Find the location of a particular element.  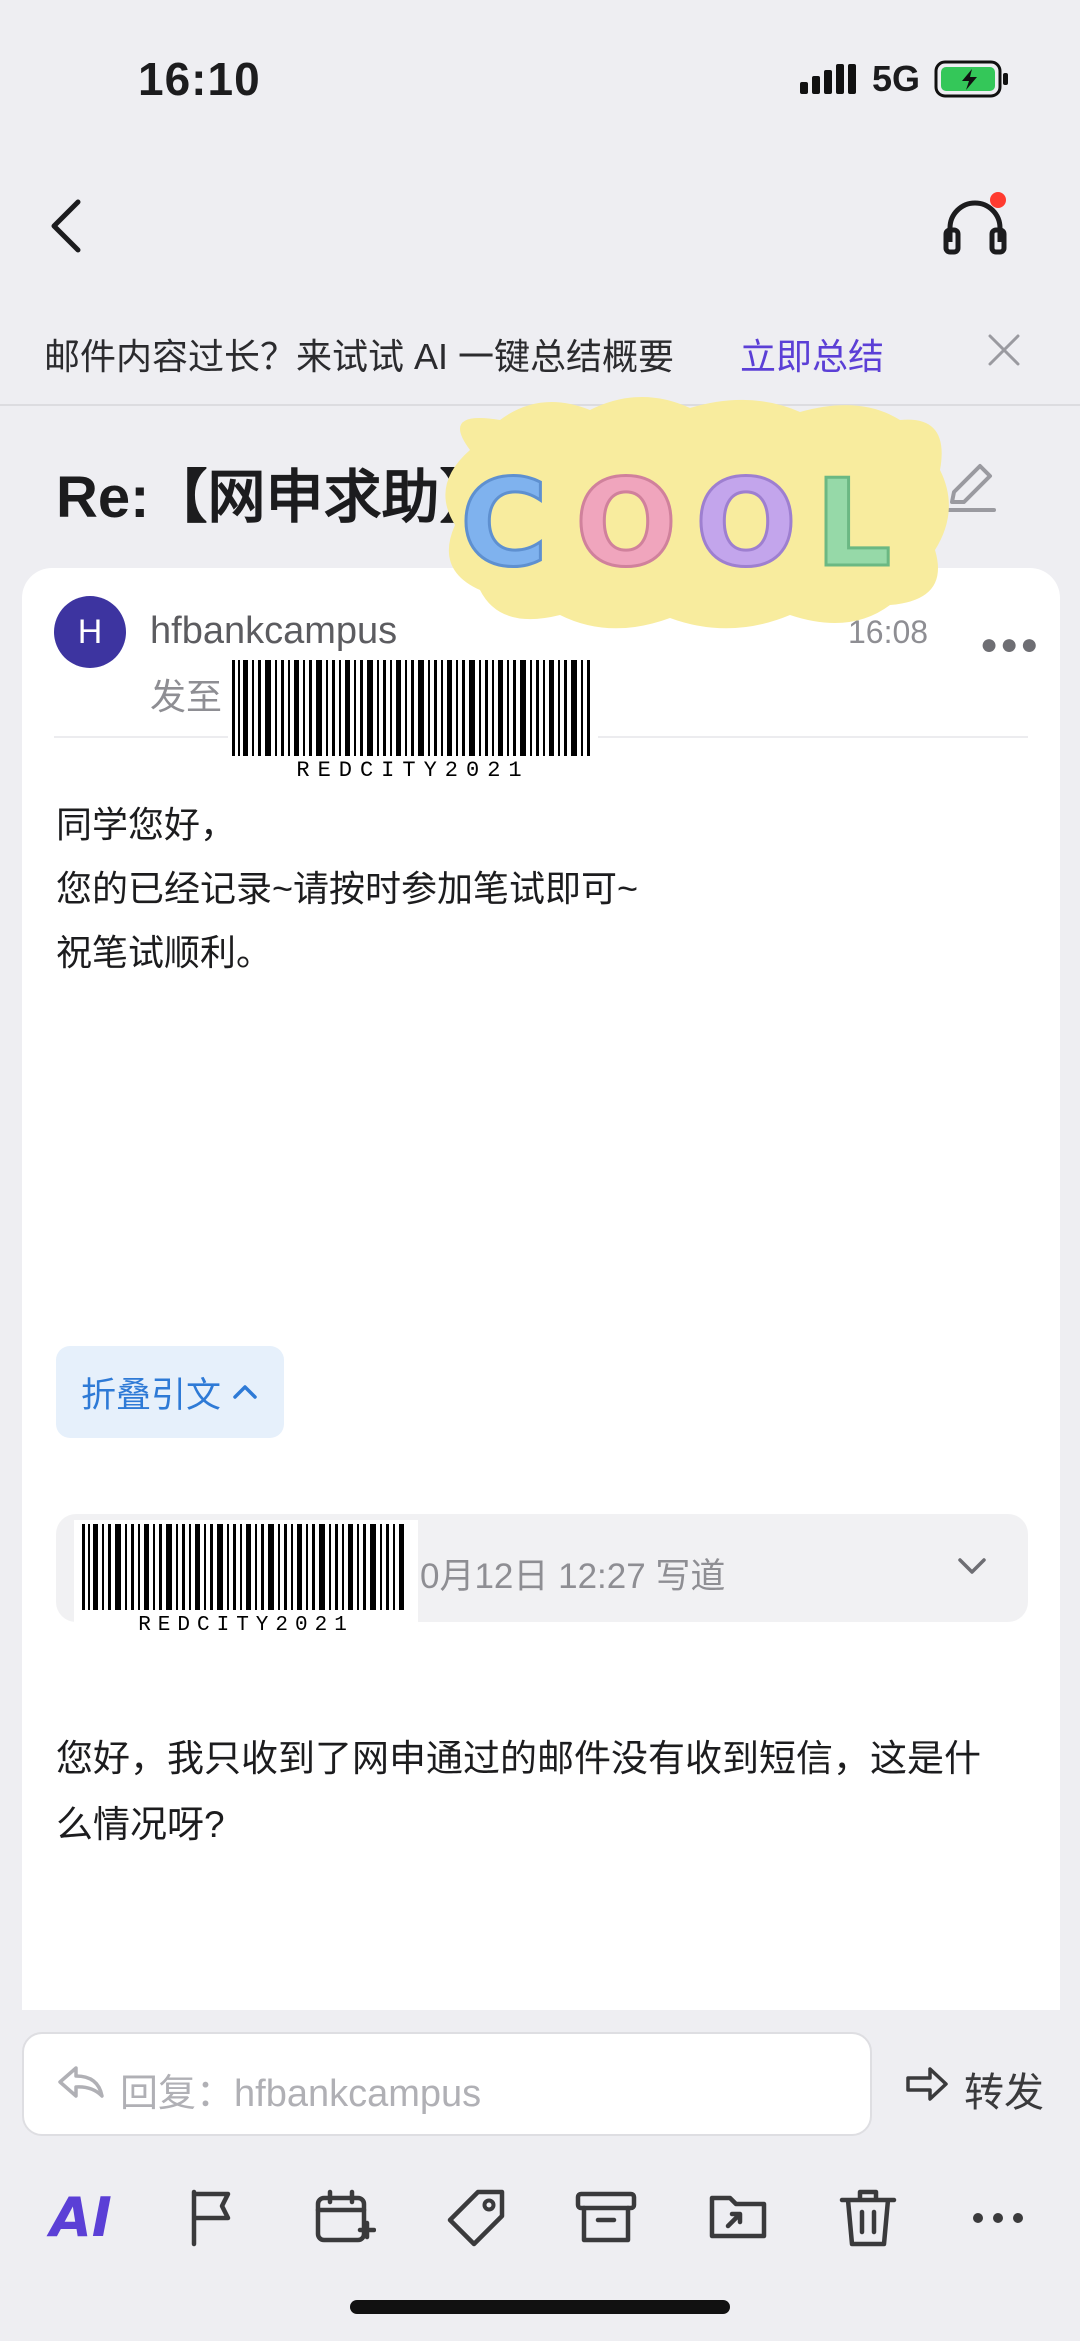

battery-icon is located at coordinates (971, 79).